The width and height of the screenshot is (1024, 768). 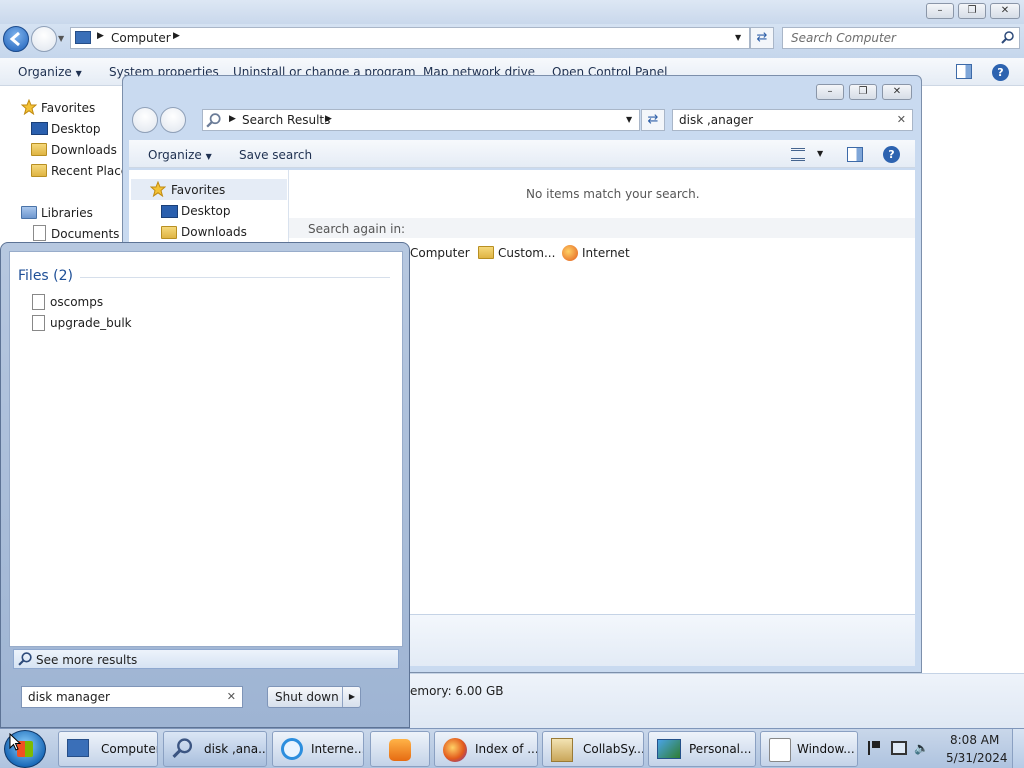 I want to click on libraries-icon, so click(x=29, y=212).